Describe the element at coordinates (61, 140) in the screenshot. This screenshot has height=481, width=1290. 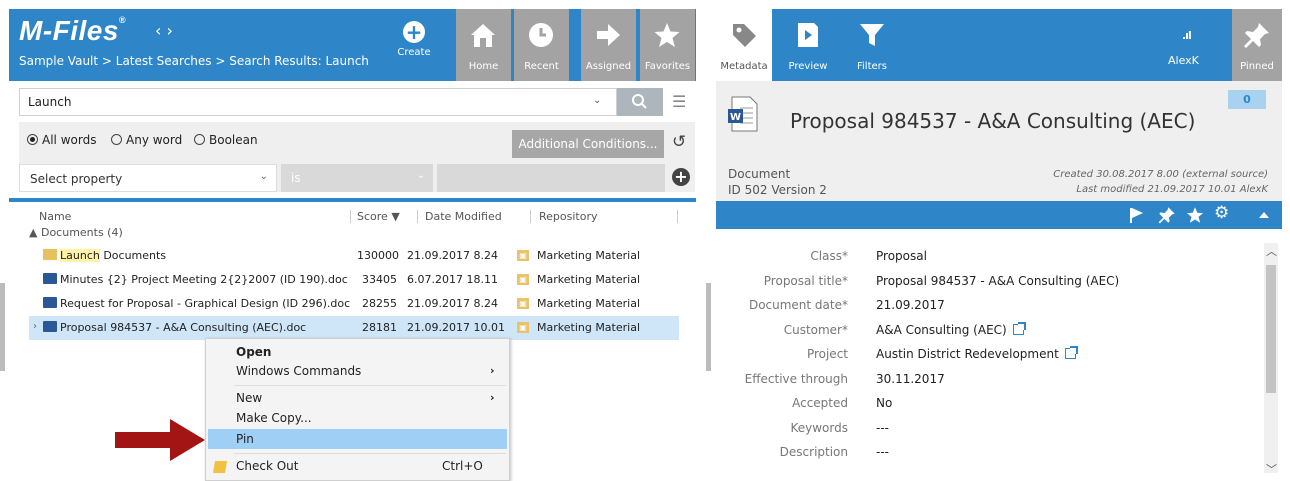
I see `radio-all-words: All words` at that location.